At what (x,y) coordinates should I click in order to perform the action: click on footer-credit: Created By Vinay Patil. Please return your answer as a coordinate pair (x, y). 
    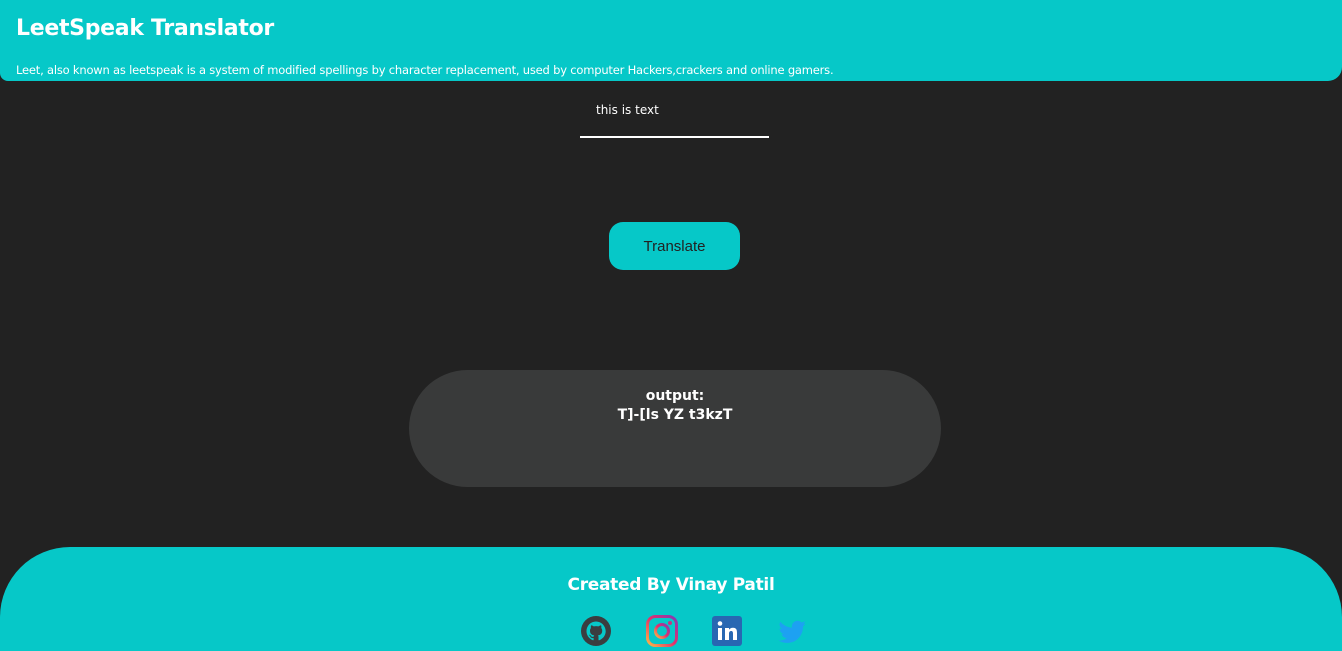
    Looking at the image, I should click on (671, 585).